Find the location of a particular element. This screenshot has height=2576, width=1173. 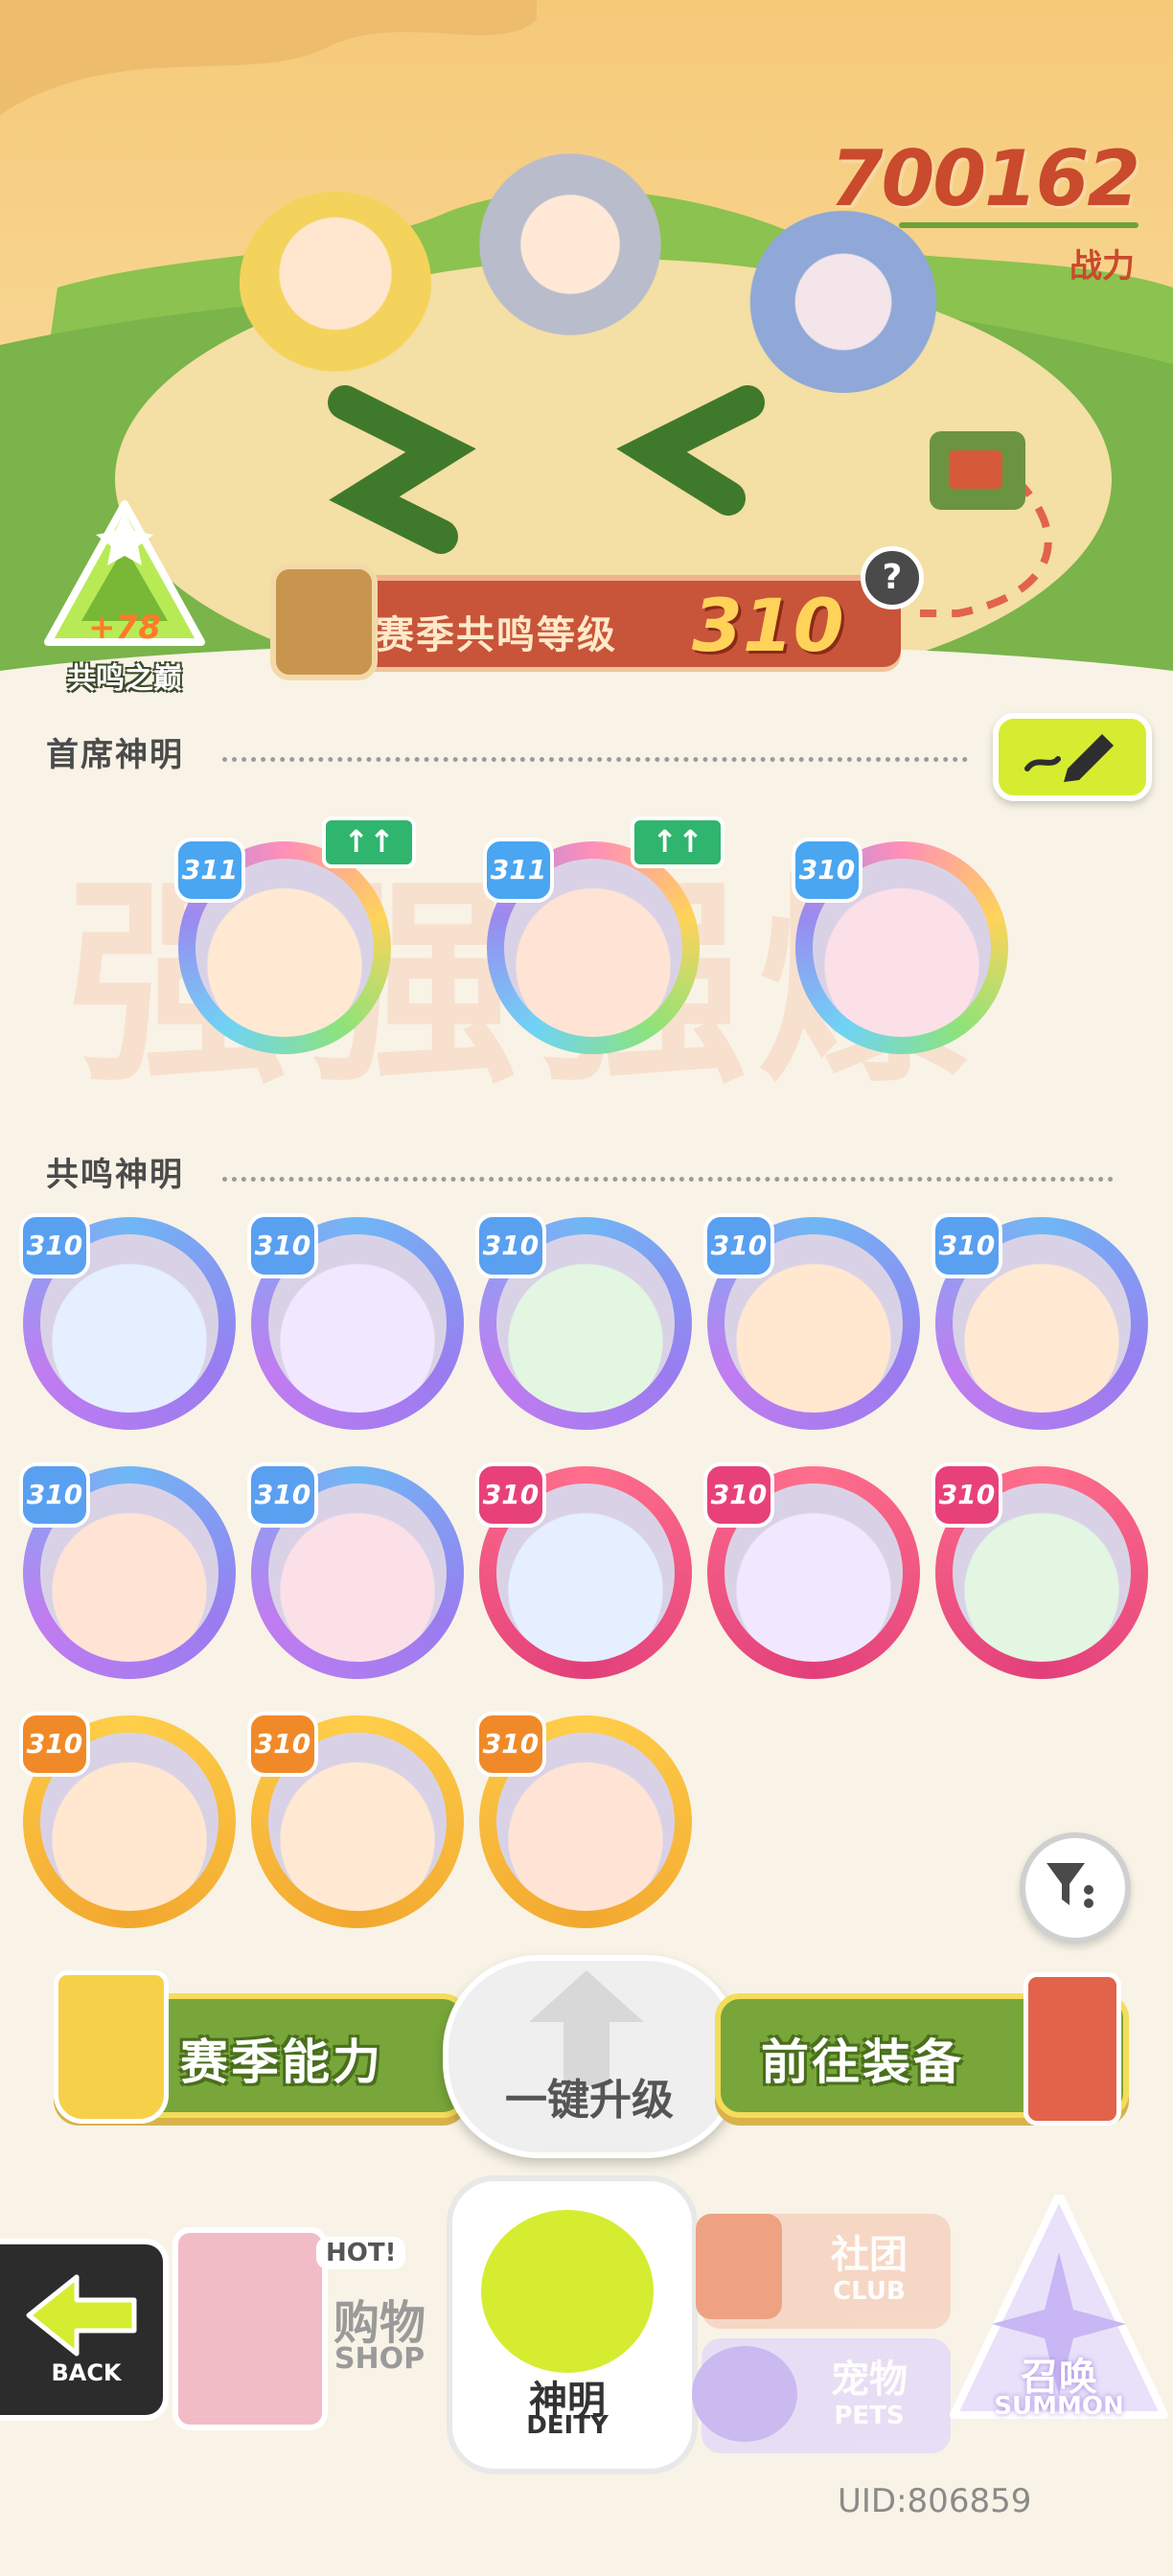

edit-button is located at coordinates (1072, 757).